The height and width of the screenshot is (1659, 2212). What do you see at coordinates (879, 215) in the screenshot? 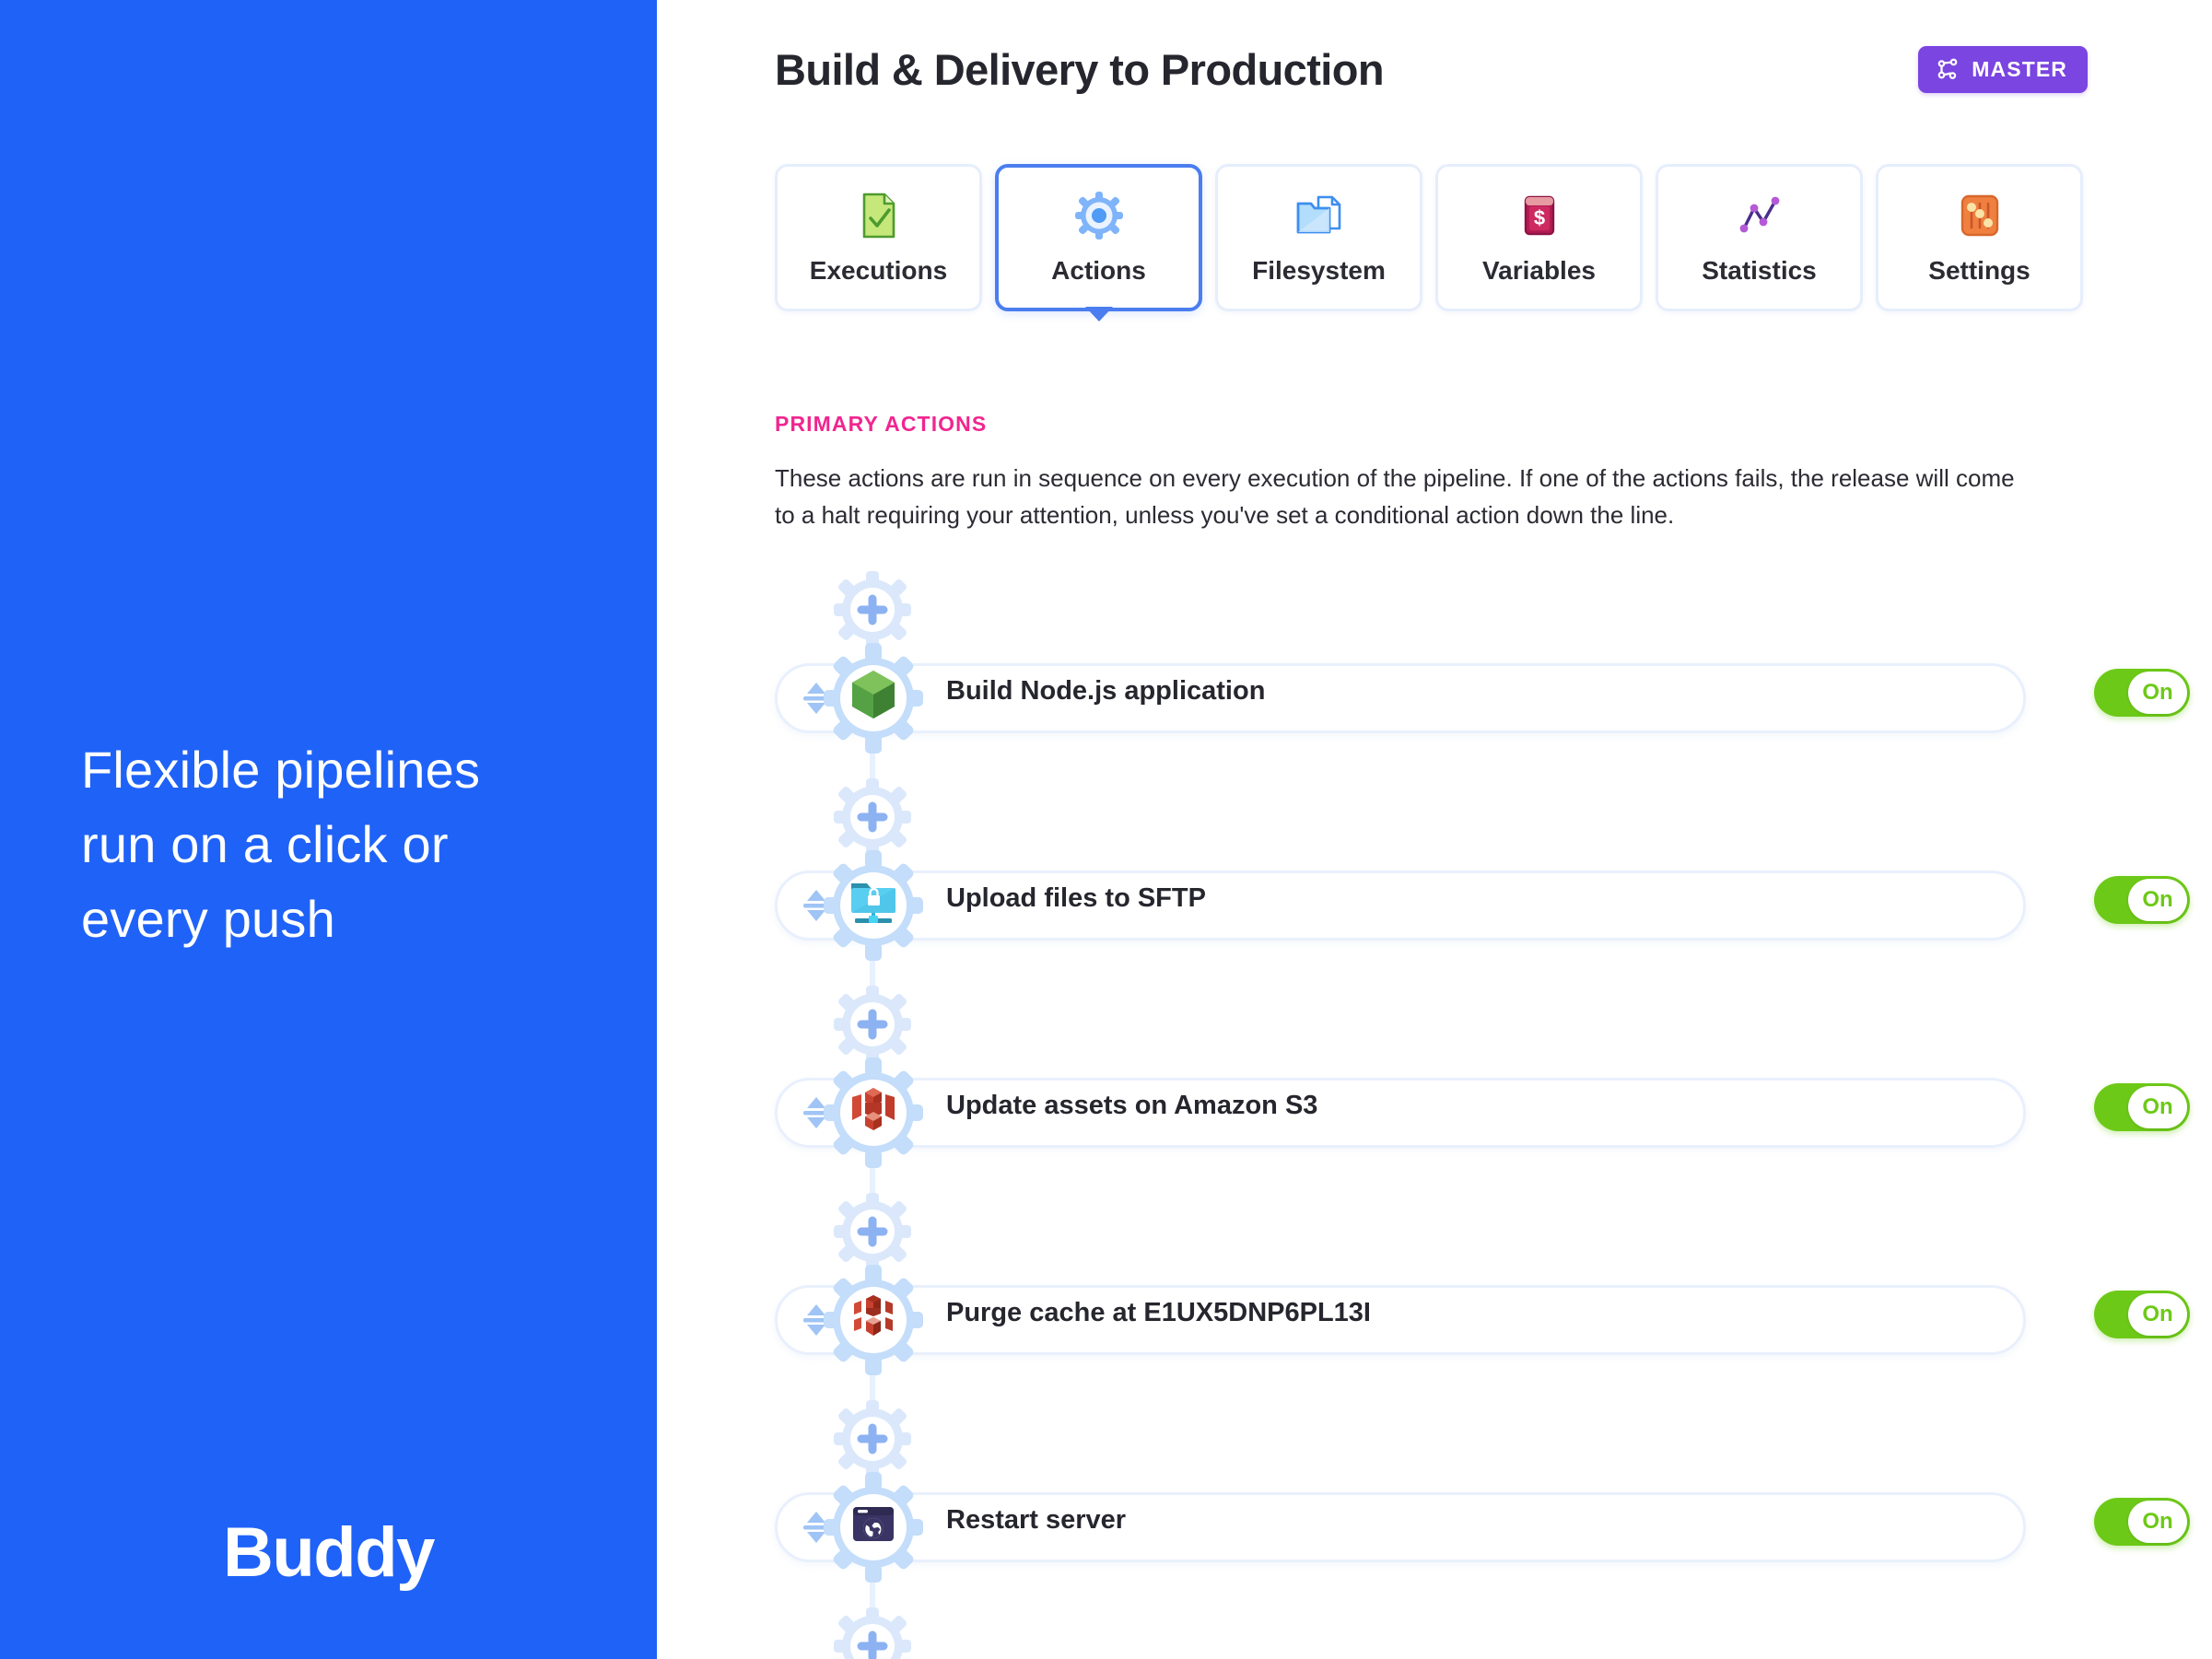
I see `document-check-icon` at bounding box center [879, 215].